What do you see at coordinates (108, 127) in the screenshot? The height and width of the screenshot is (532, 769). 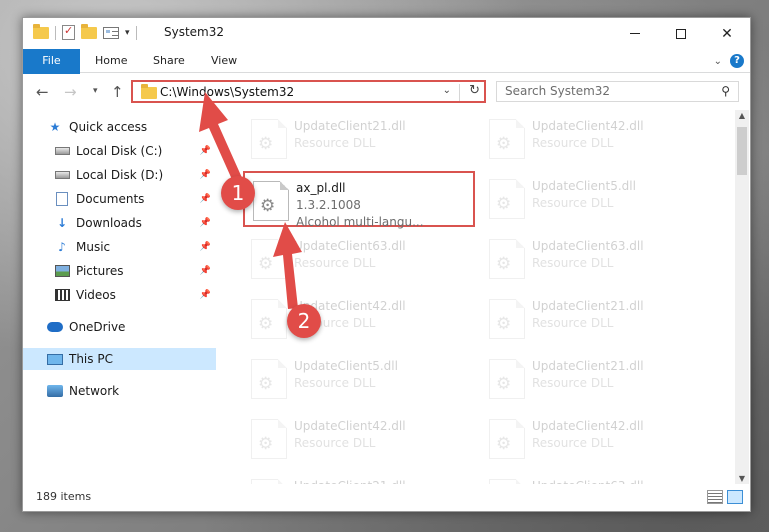 I see `sidebar-item-label: Quick access` at bounding box center [108, 127].